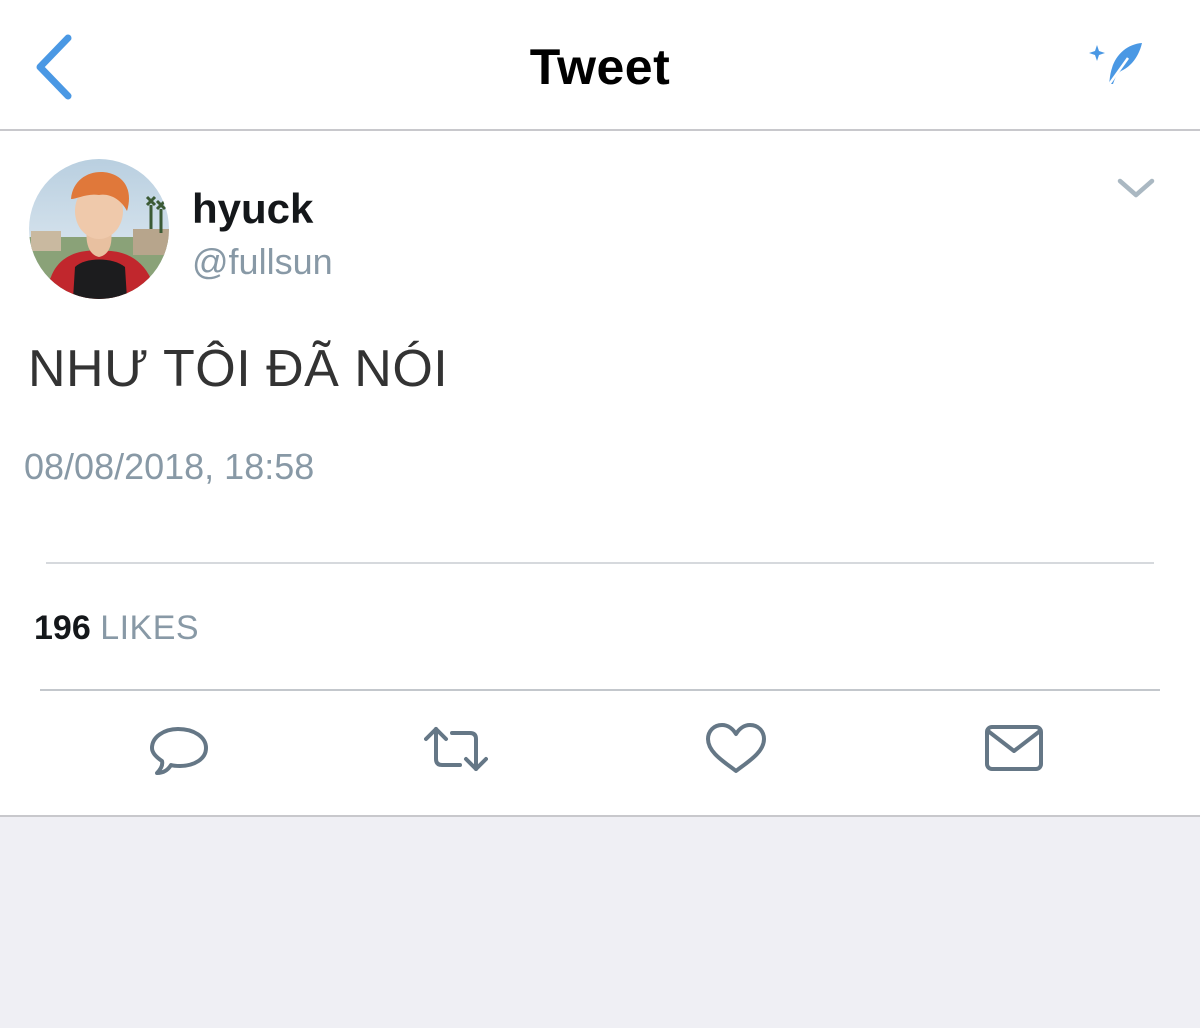 The image size is (1200, 1028). Describe the element at coordinates (150, 628) in the screenshot. I see `likes-label: LIKES` at that location.